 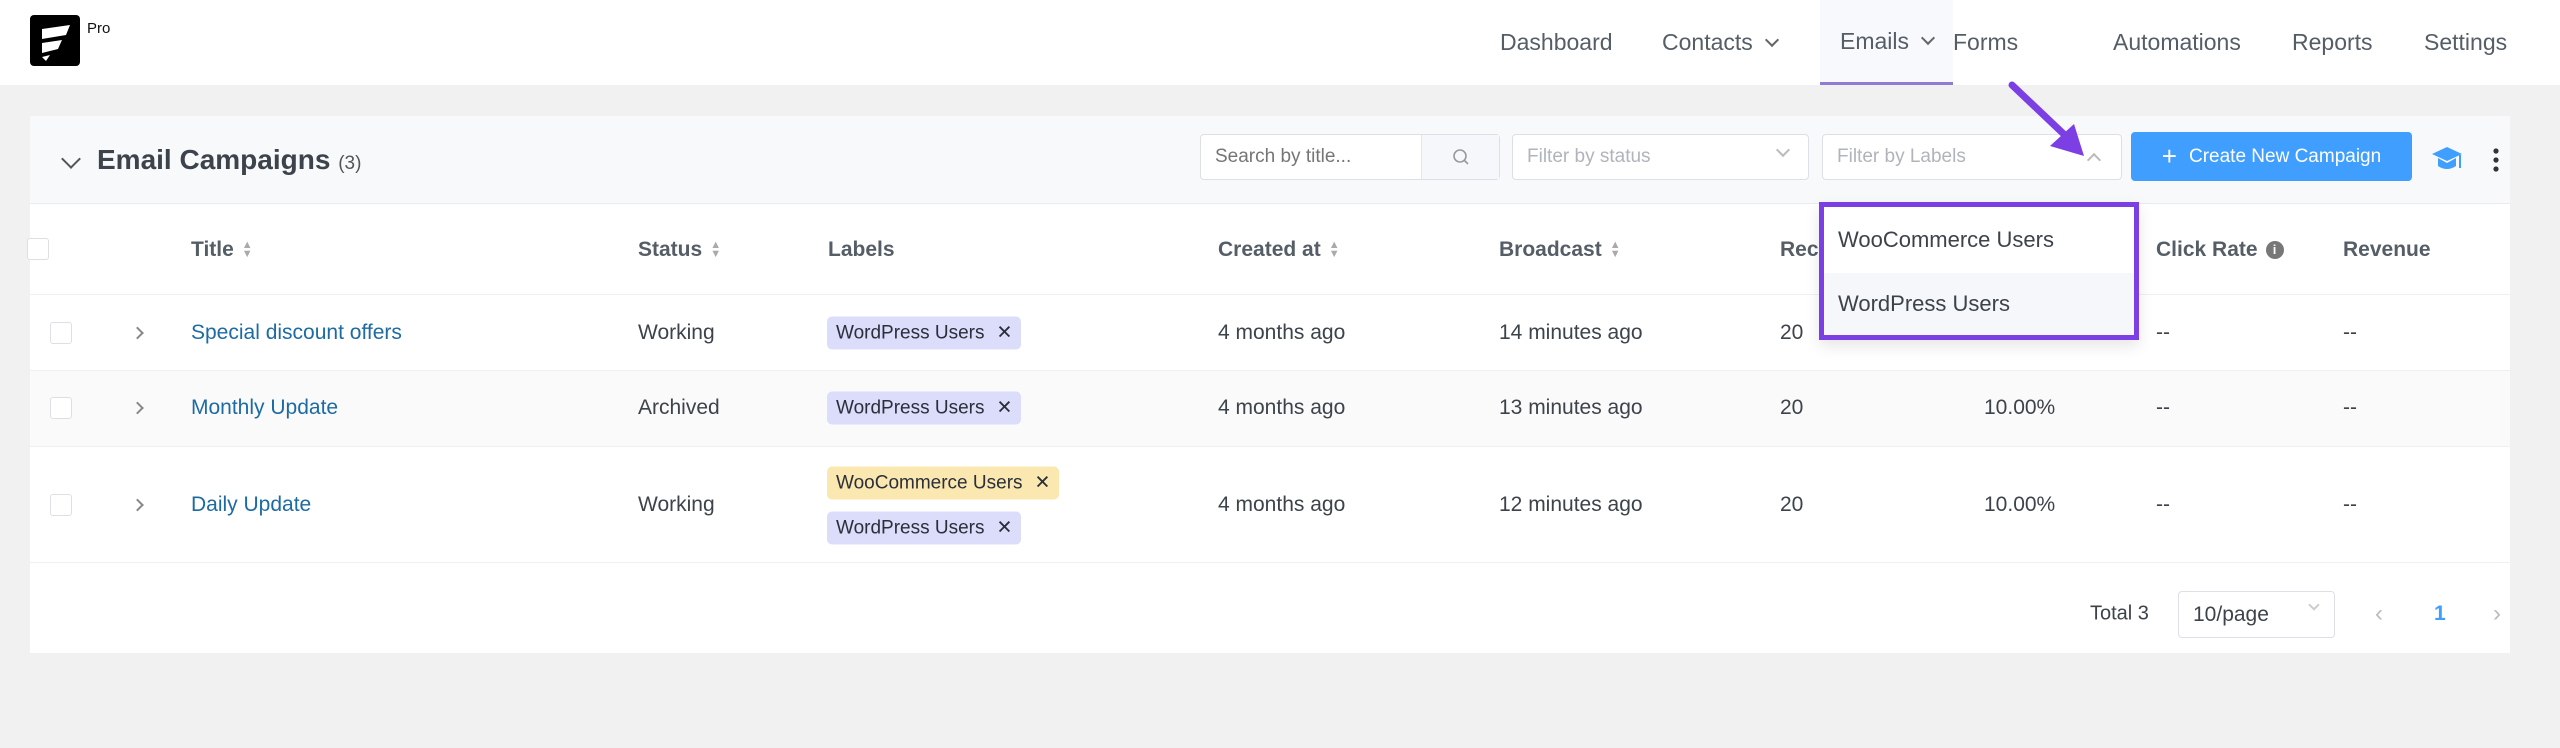 I want to click on nav-label: Automations, so click(x=2177, y=42).